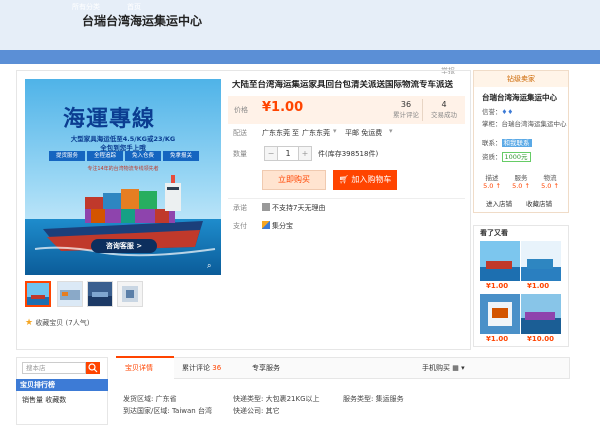  What do you see at coordinates (271, 153) in the screenshot?
I see `quantity-decrease-button: −` at bounding box center [271, 153].